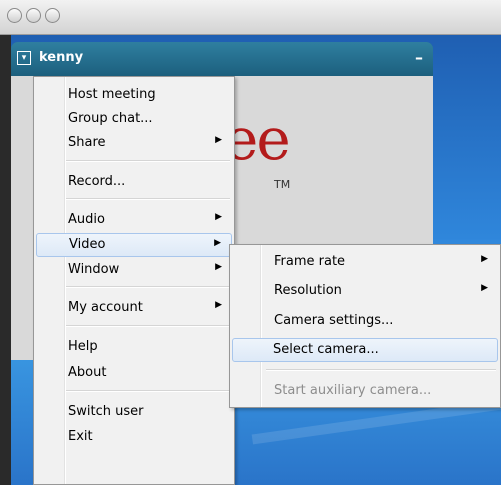 The height and width of the screenshot is (485, 501). What do you see at coordinates (222, 59) in the screenshot?
I see `app-header: ▾ kenny –` at bounding box center [222, 59].